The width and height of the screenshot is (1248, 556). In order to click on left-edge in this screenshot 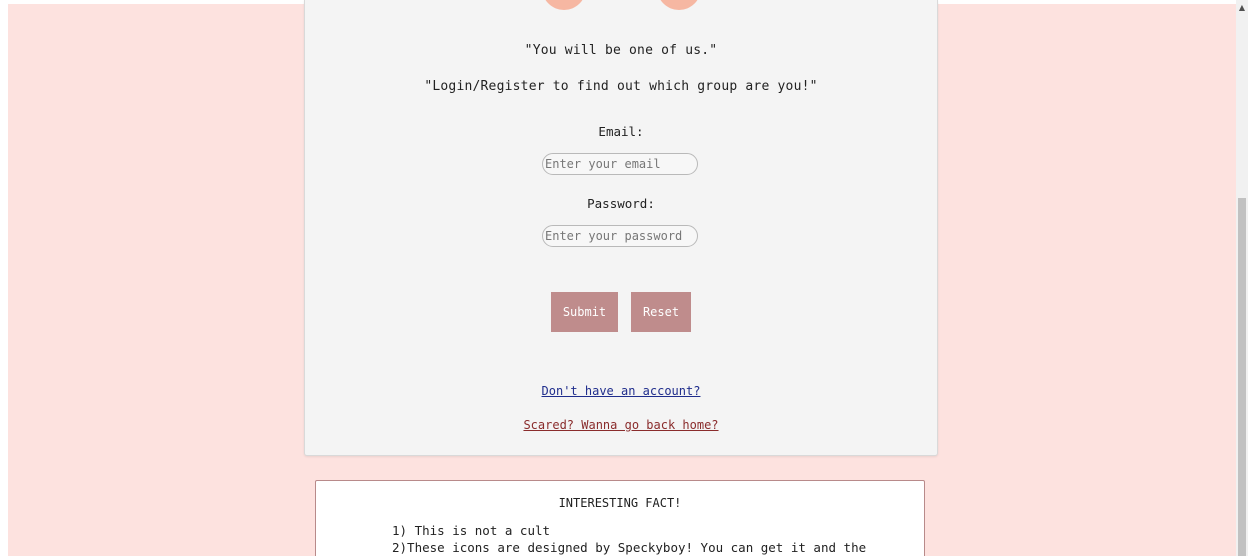, I will do `click(4, 278)`.